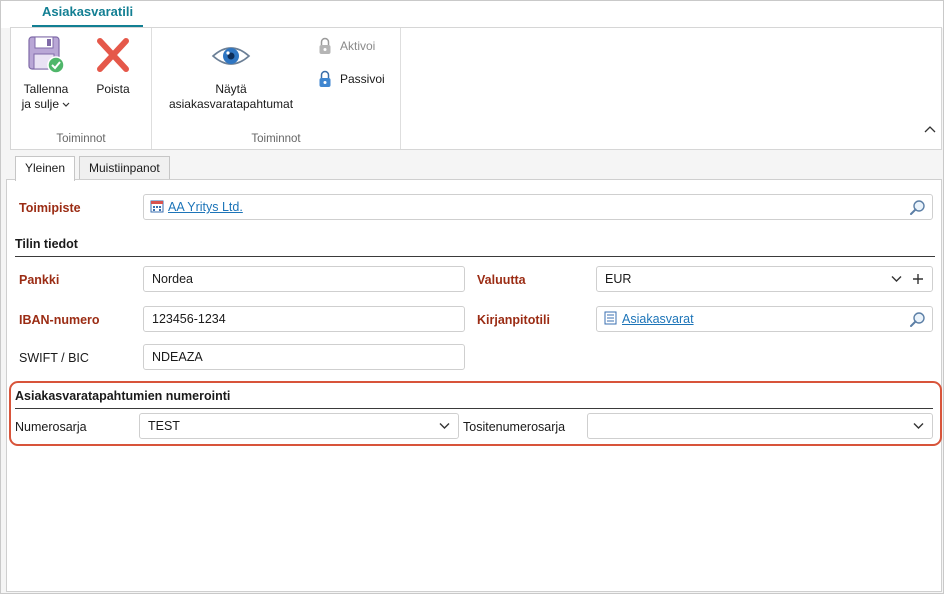 The height and width of the screenshot is (594, 944). What do you see at coordinates (50, 208) in the screenshot?
I see `toimipiste-label: Toimipiste` at bounding box center [50, 208].